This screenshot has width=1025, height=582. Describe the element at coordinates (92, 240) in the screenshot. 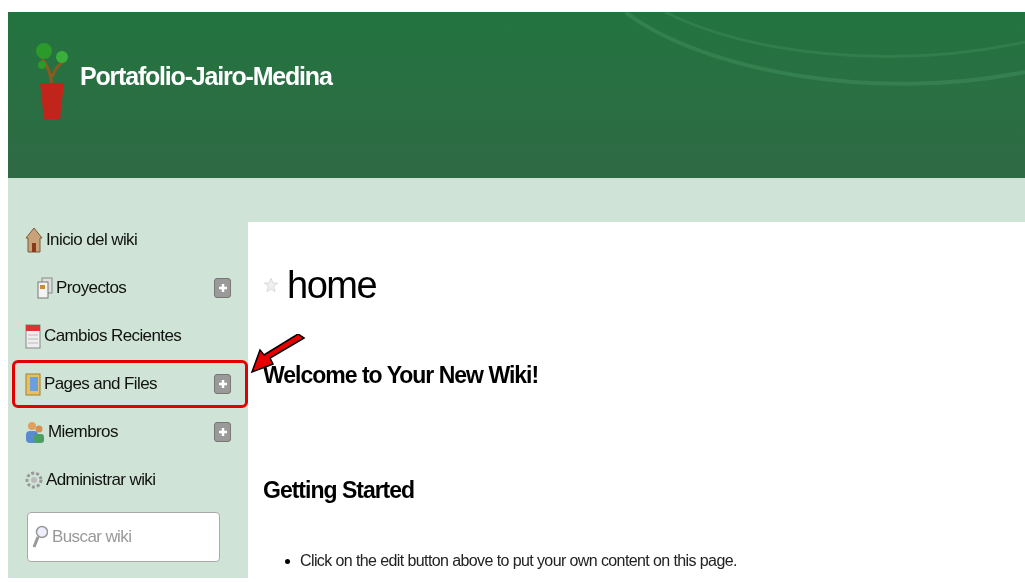

I see `sidebar-link: Inicio del wiki` at that location.